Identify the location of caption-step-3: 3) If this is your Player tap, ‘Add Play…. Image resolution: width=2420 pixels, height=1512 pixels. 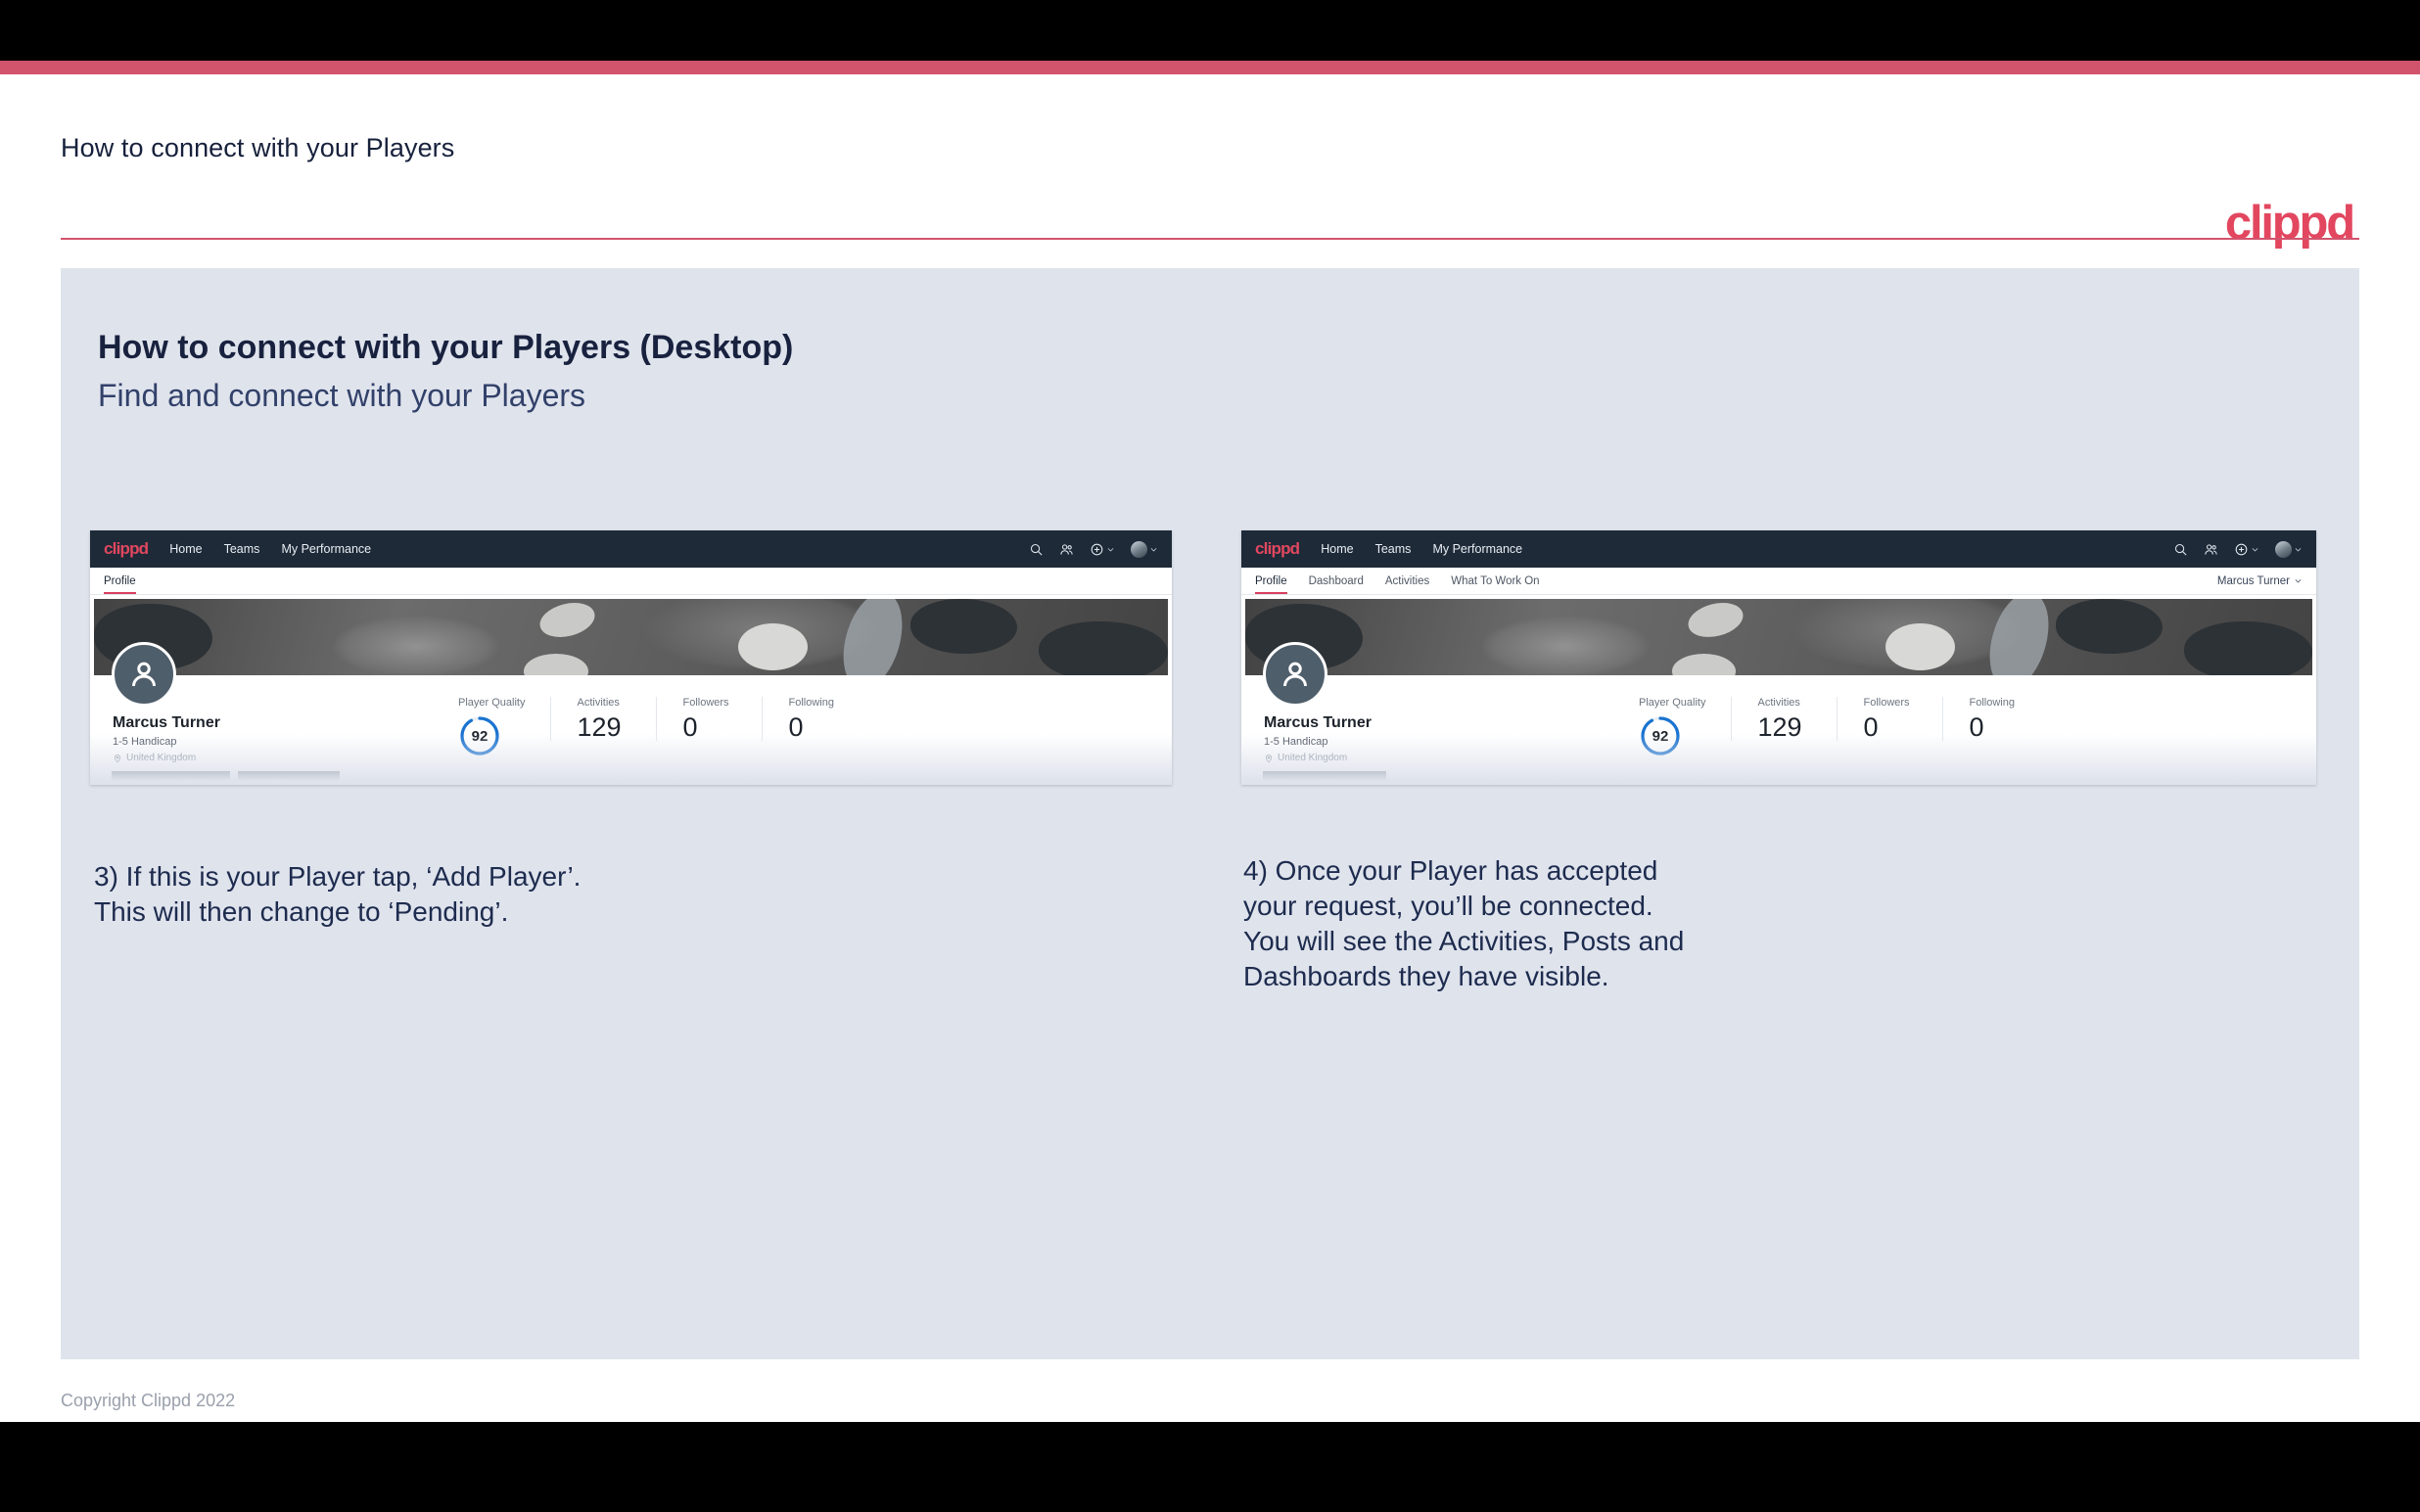
(338, 894).